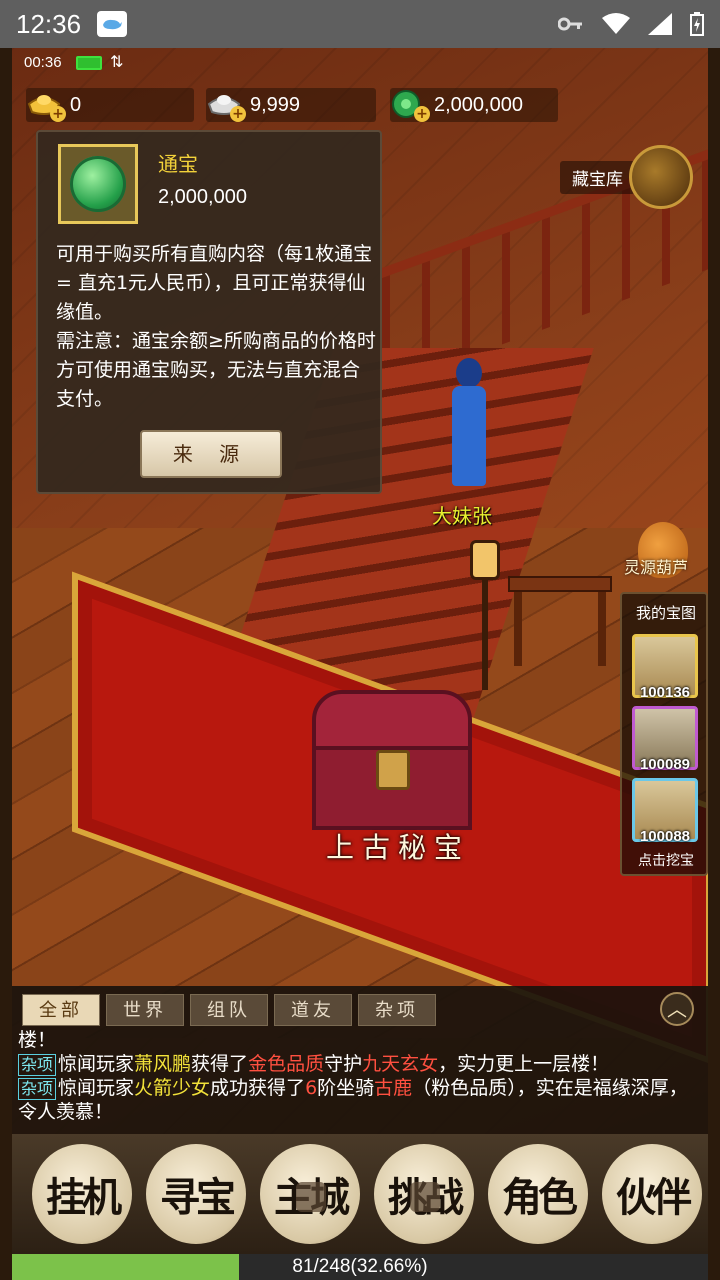  I want to click on nav-idle-button: 挂机, so click(82, 1194).